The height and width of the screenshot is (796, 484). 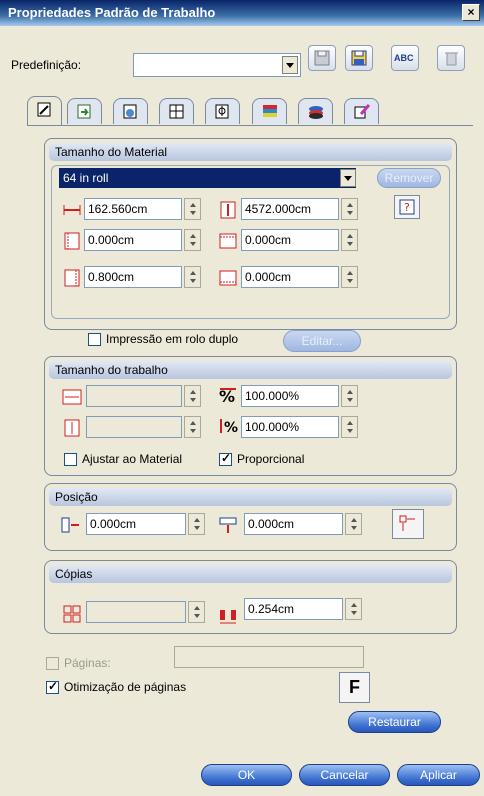 I want to click on copies-header: Cópias, so click(x=250, y=574).